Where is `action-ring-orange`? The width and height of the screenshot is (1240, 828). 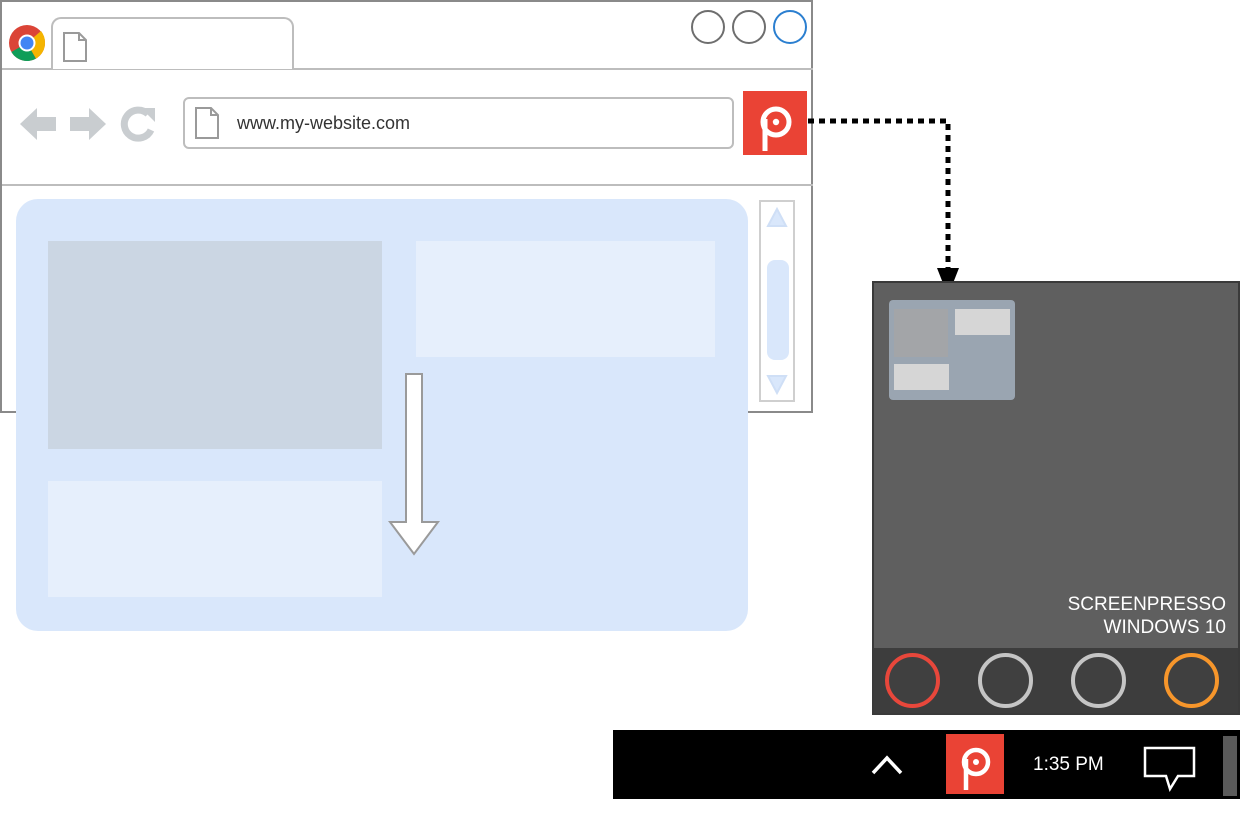 action-ring-orange is located at coordinates (1191, 680).